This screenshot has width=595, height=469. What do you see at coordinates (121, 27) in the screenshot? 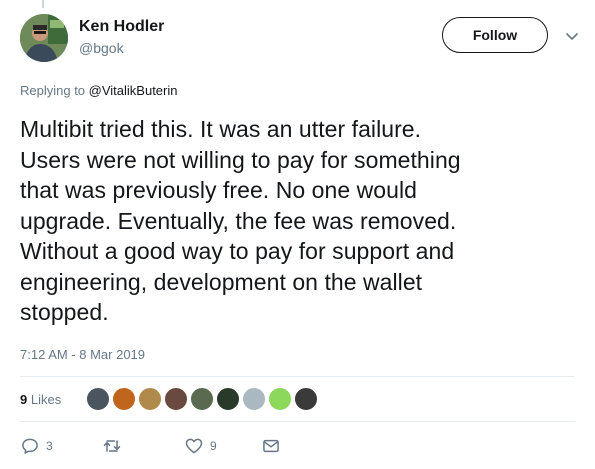
I see `author-name: Ken Hodler` at bounding box center [121, 27].